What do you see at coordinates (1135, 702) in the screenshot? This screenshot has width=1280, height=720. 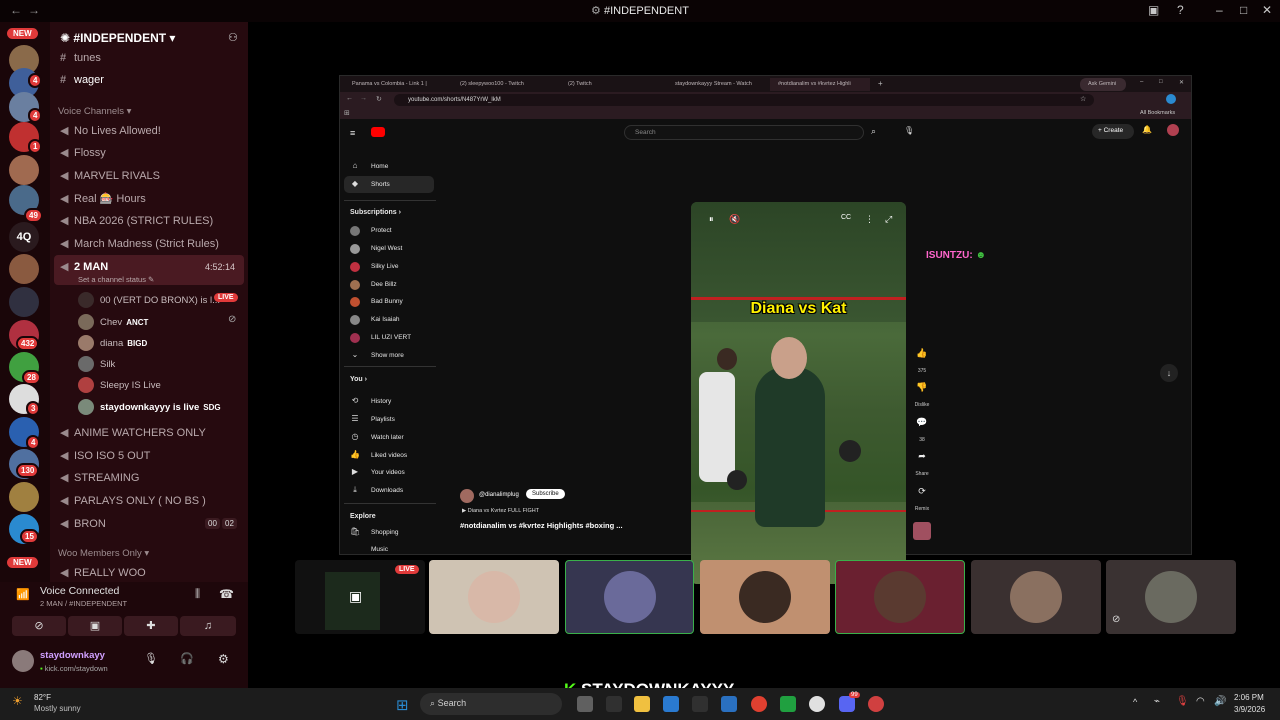 I see `chevron-up-icon: ^` at bounding box center [1135, 702].